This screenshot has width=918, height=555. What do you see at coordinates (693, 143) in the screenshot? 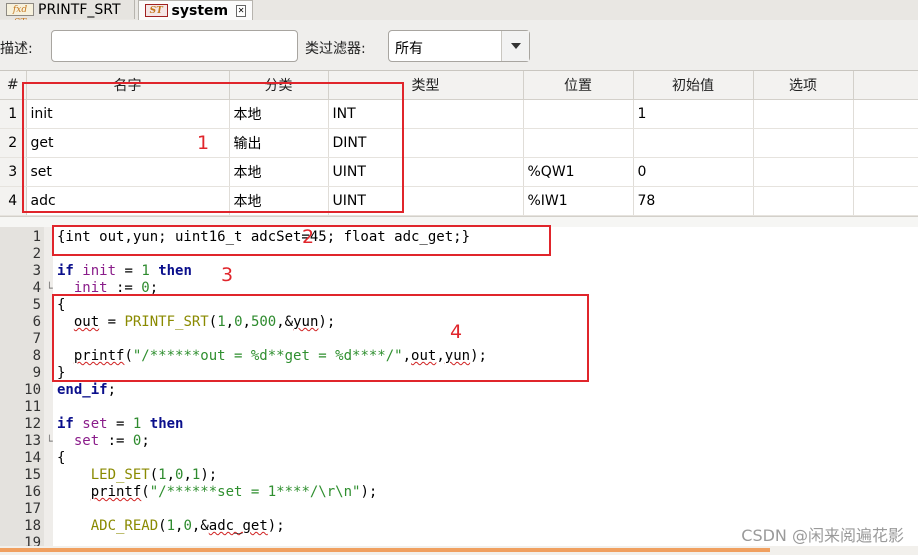
I see `cell-initial-value` at bounding box center [693, 143].